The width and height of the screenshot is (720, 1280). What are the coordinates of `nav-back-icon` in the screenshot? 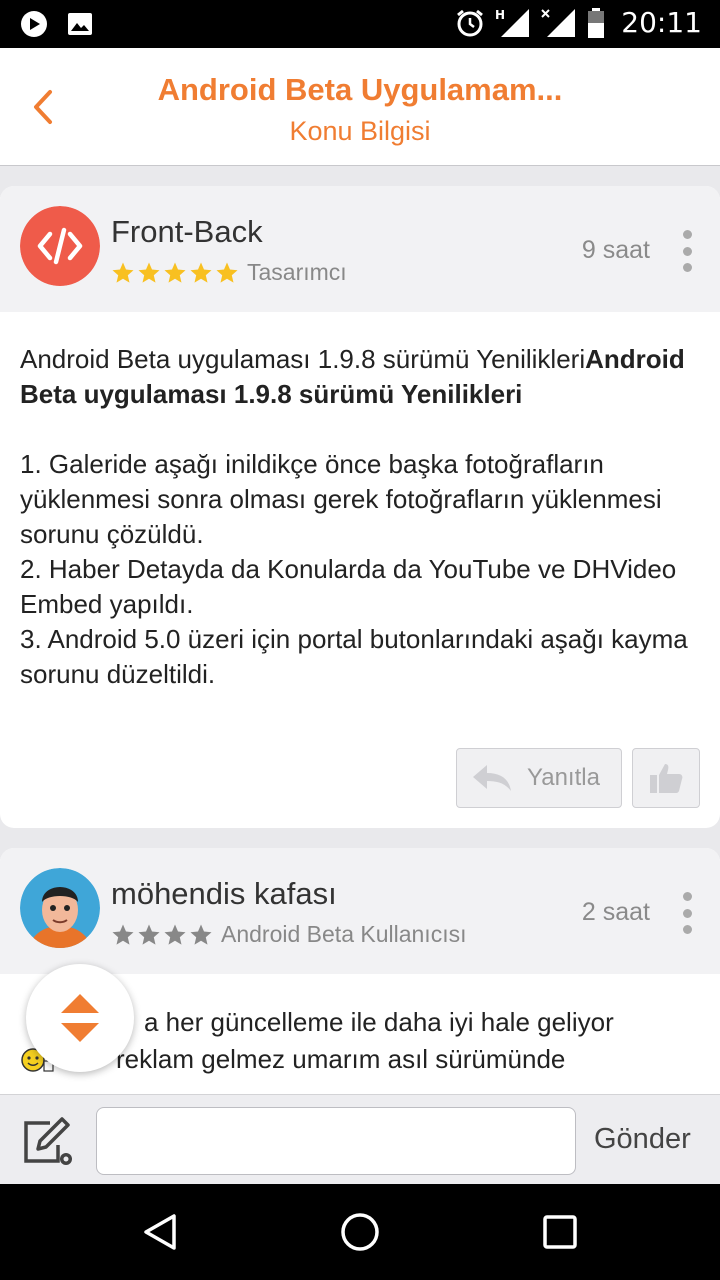 It's located at (160, 1232).